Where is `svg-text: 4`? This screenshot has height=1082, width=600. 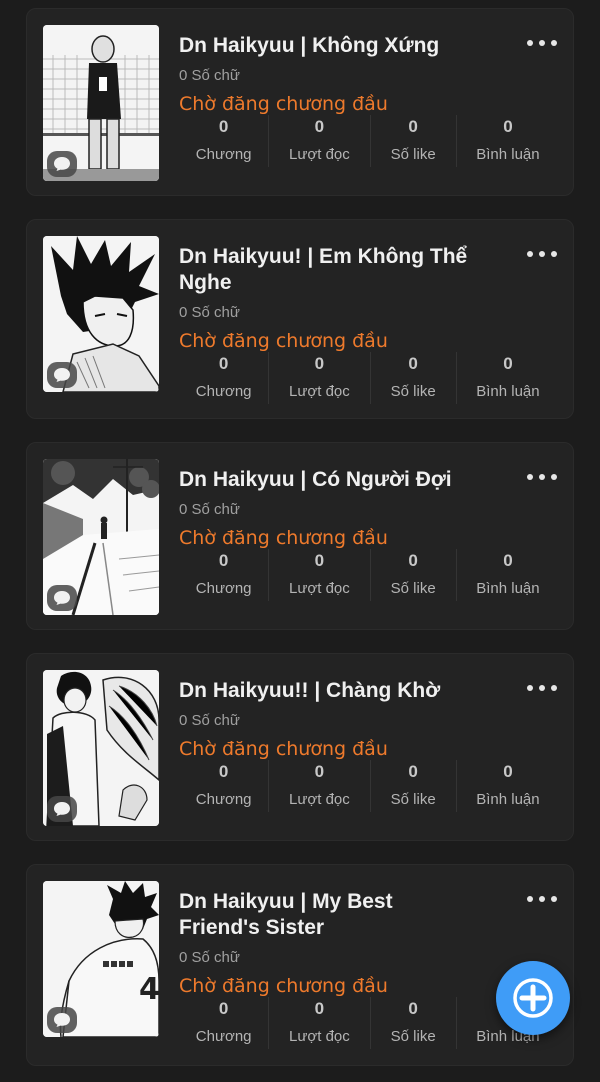
svg-text: 4 is located at coordinates (149, 989).